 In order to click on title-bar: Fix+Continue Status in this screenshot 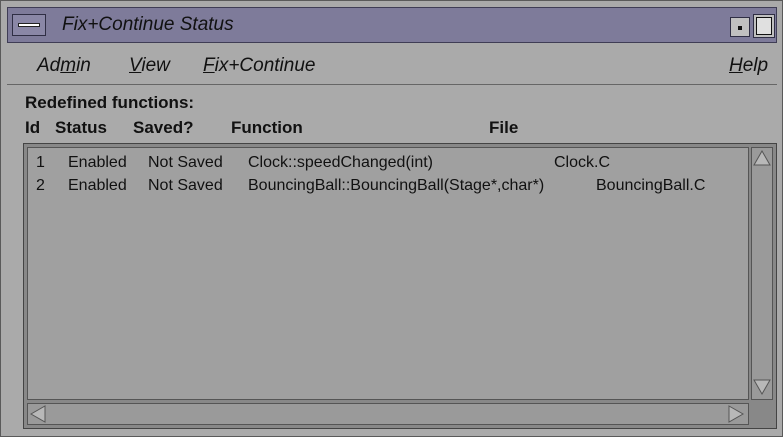, I will do `click(392, 25)`.